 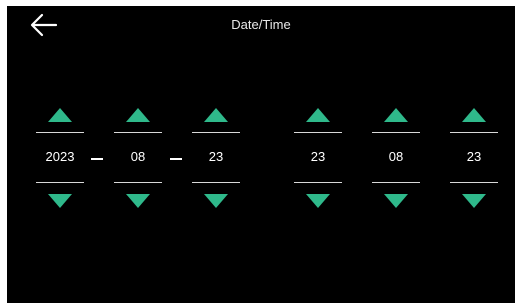 I want to click on month-decrement-button, so click(x=138, y=201).